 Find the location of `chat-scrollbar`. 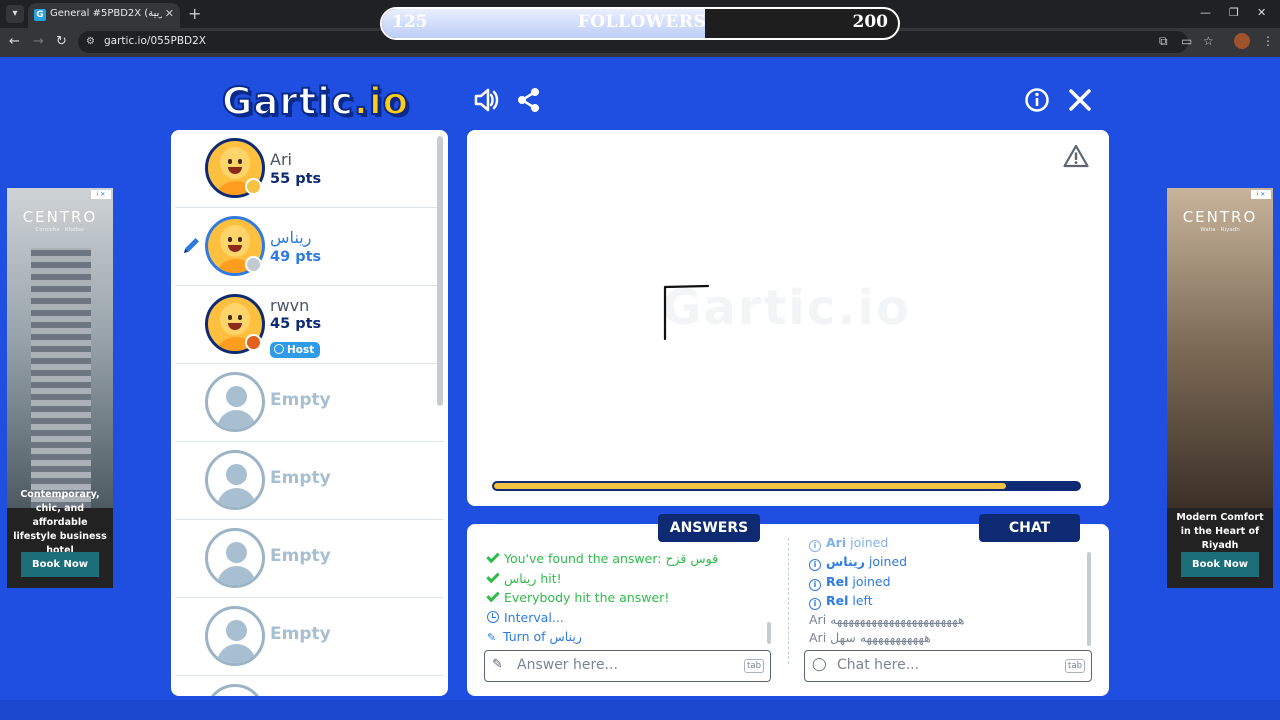

chat-scrollbar is located at coordinates (1089, 599).